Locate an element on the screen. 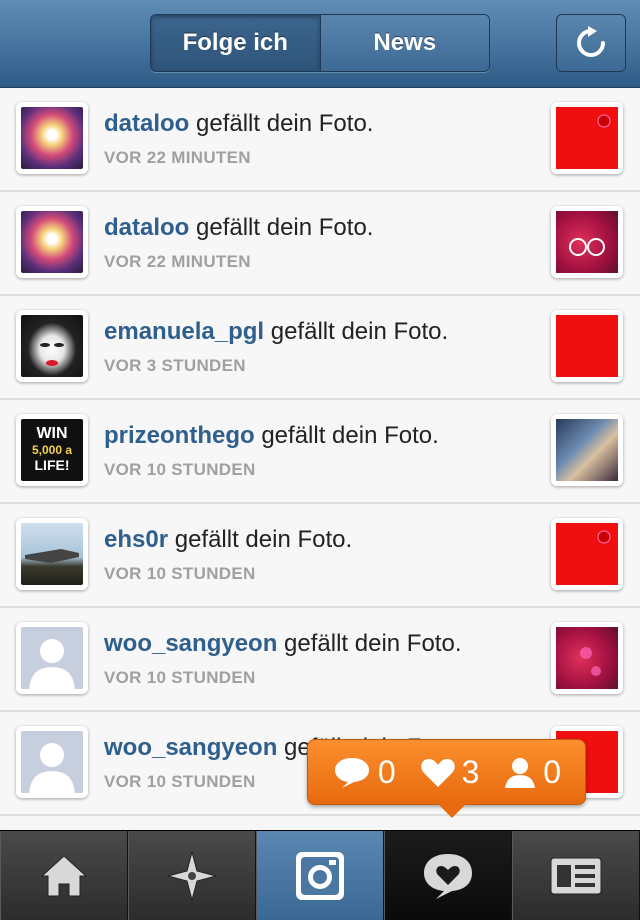 This screenshot has height=920, width=640. news-icon is located at coordinates (448, 876).